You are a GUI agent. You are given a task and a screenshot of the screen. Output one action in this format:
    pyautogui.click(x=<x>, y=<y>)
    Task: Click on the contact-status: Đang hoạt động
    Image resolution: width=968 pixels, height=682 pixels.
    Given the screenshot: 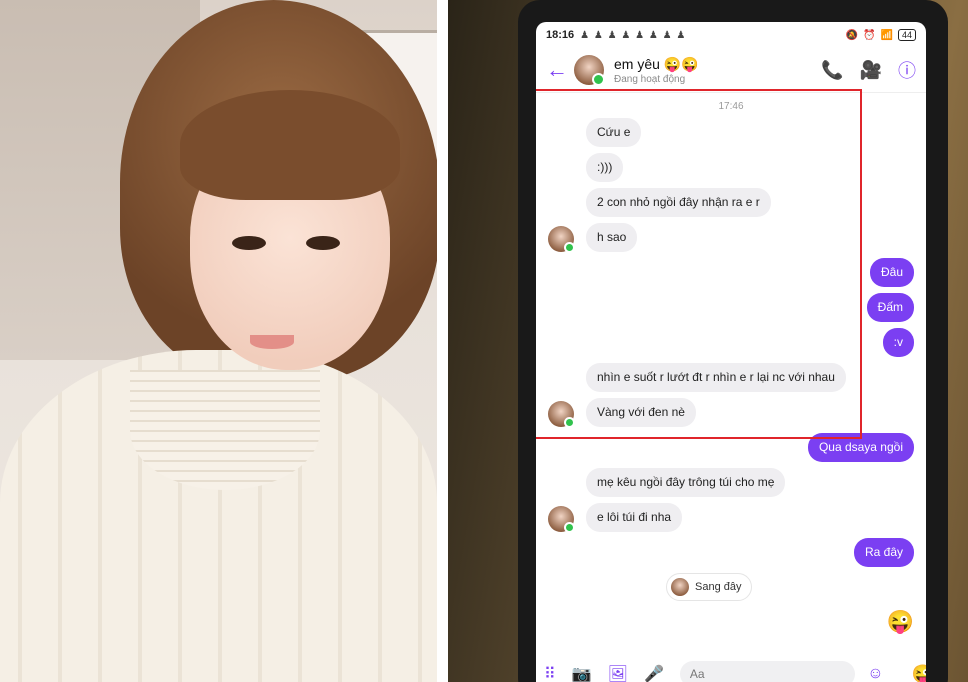 What is the action you would take?
    pyautogui.click(x=650, y=79)
    